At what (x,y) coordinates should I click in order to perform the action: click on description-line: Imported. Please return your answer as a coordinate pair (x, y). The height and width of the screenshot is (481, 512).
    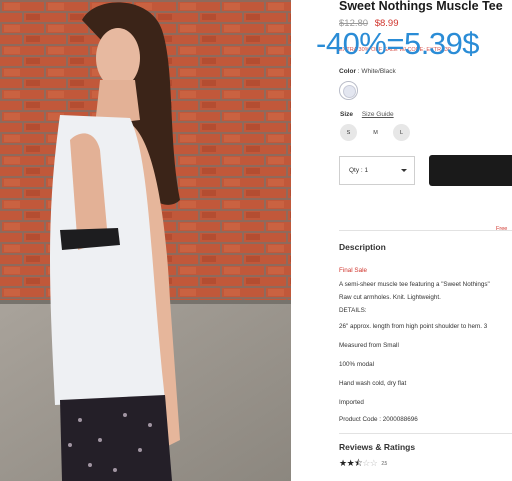
    Looking at the image, I should click on (351, 402).